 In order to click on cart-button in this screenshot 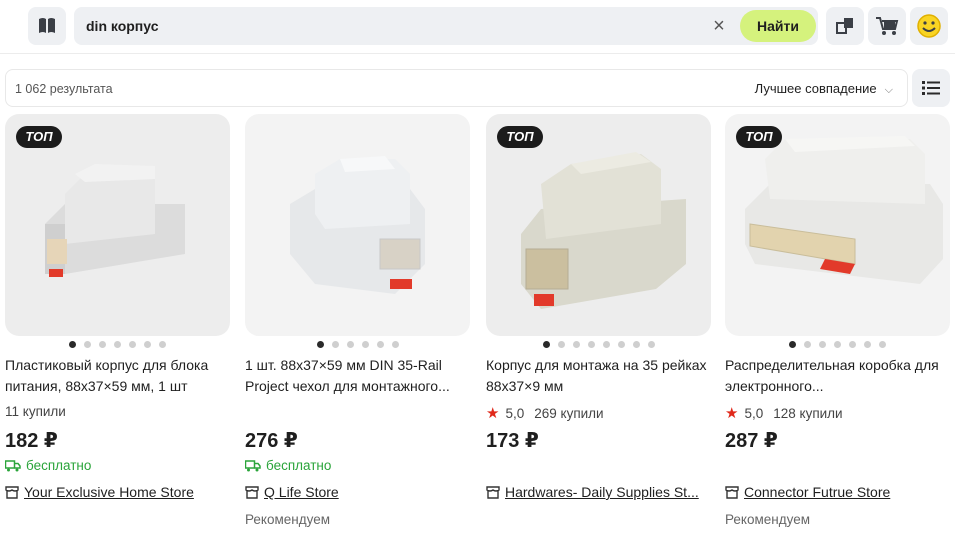, I will do `click(887, 26)`.